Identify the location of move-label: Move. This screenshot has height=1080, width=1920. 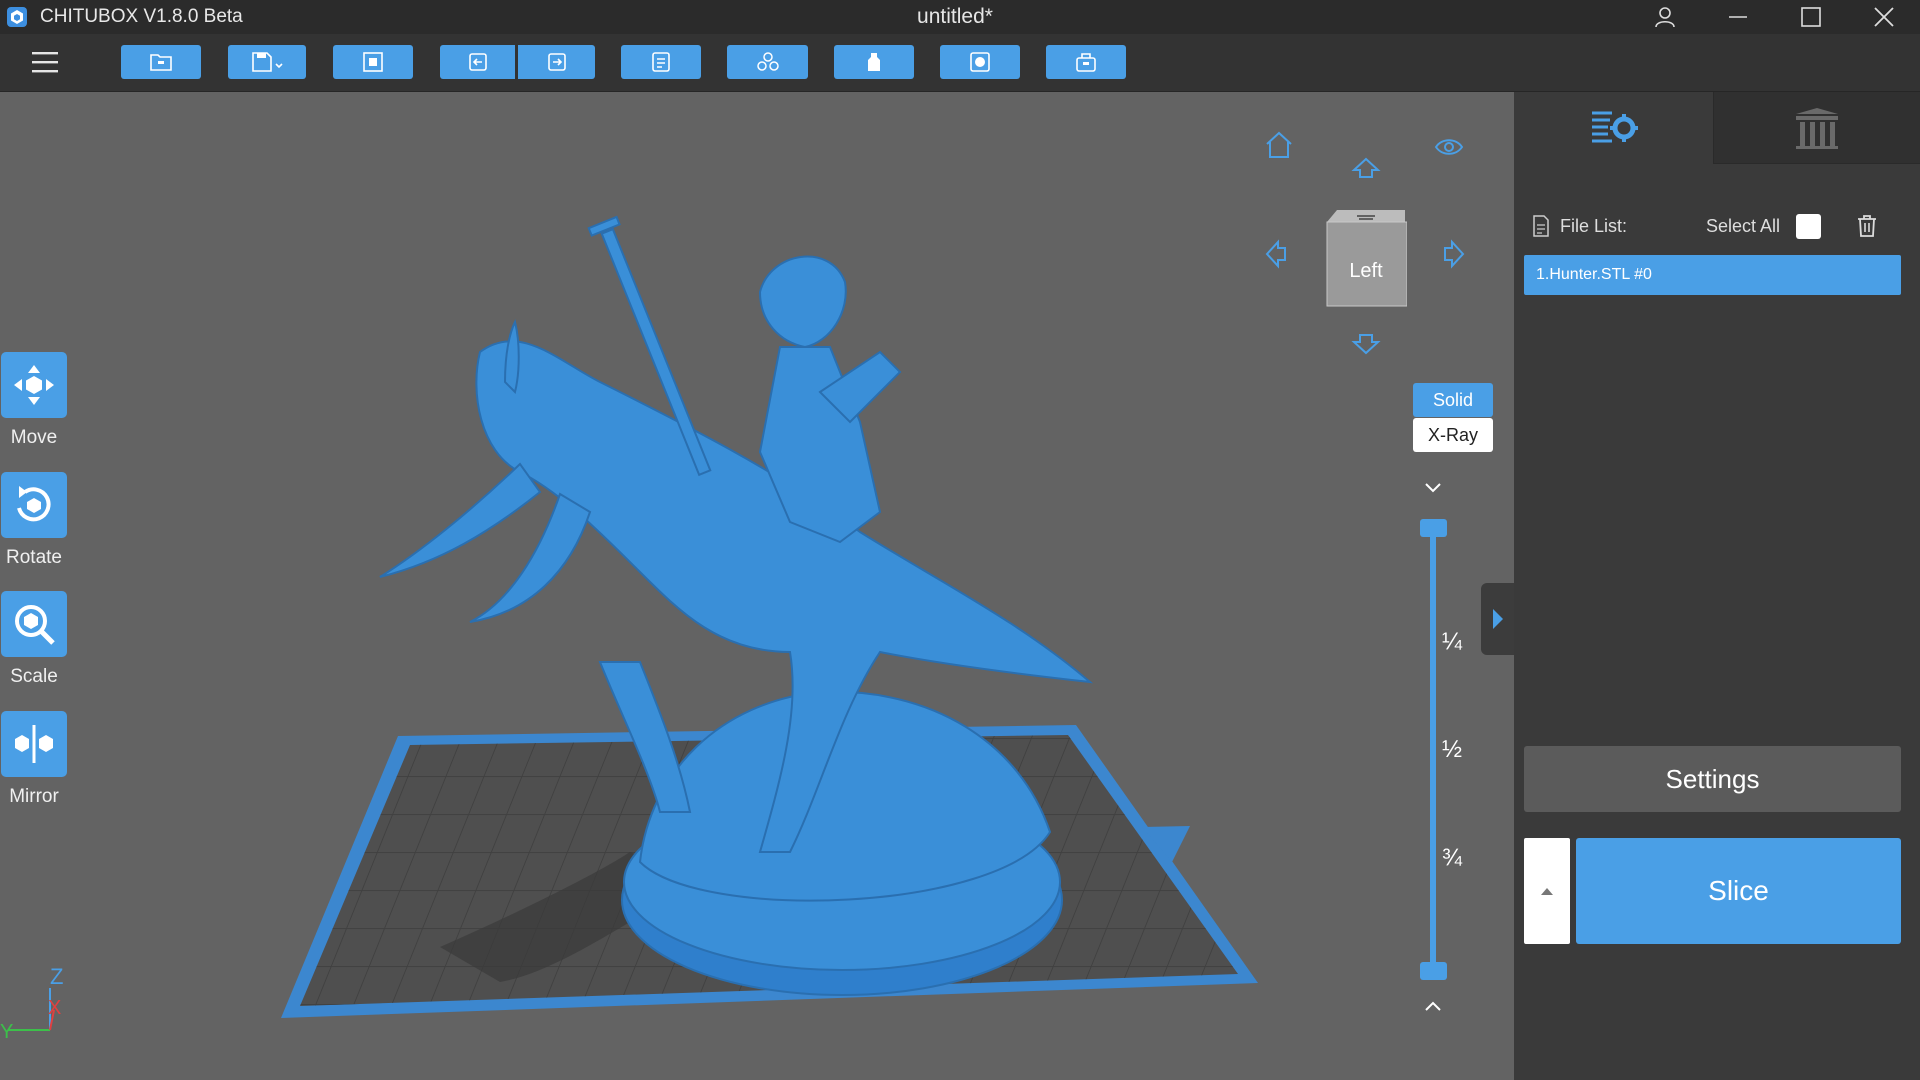
(34, 437).